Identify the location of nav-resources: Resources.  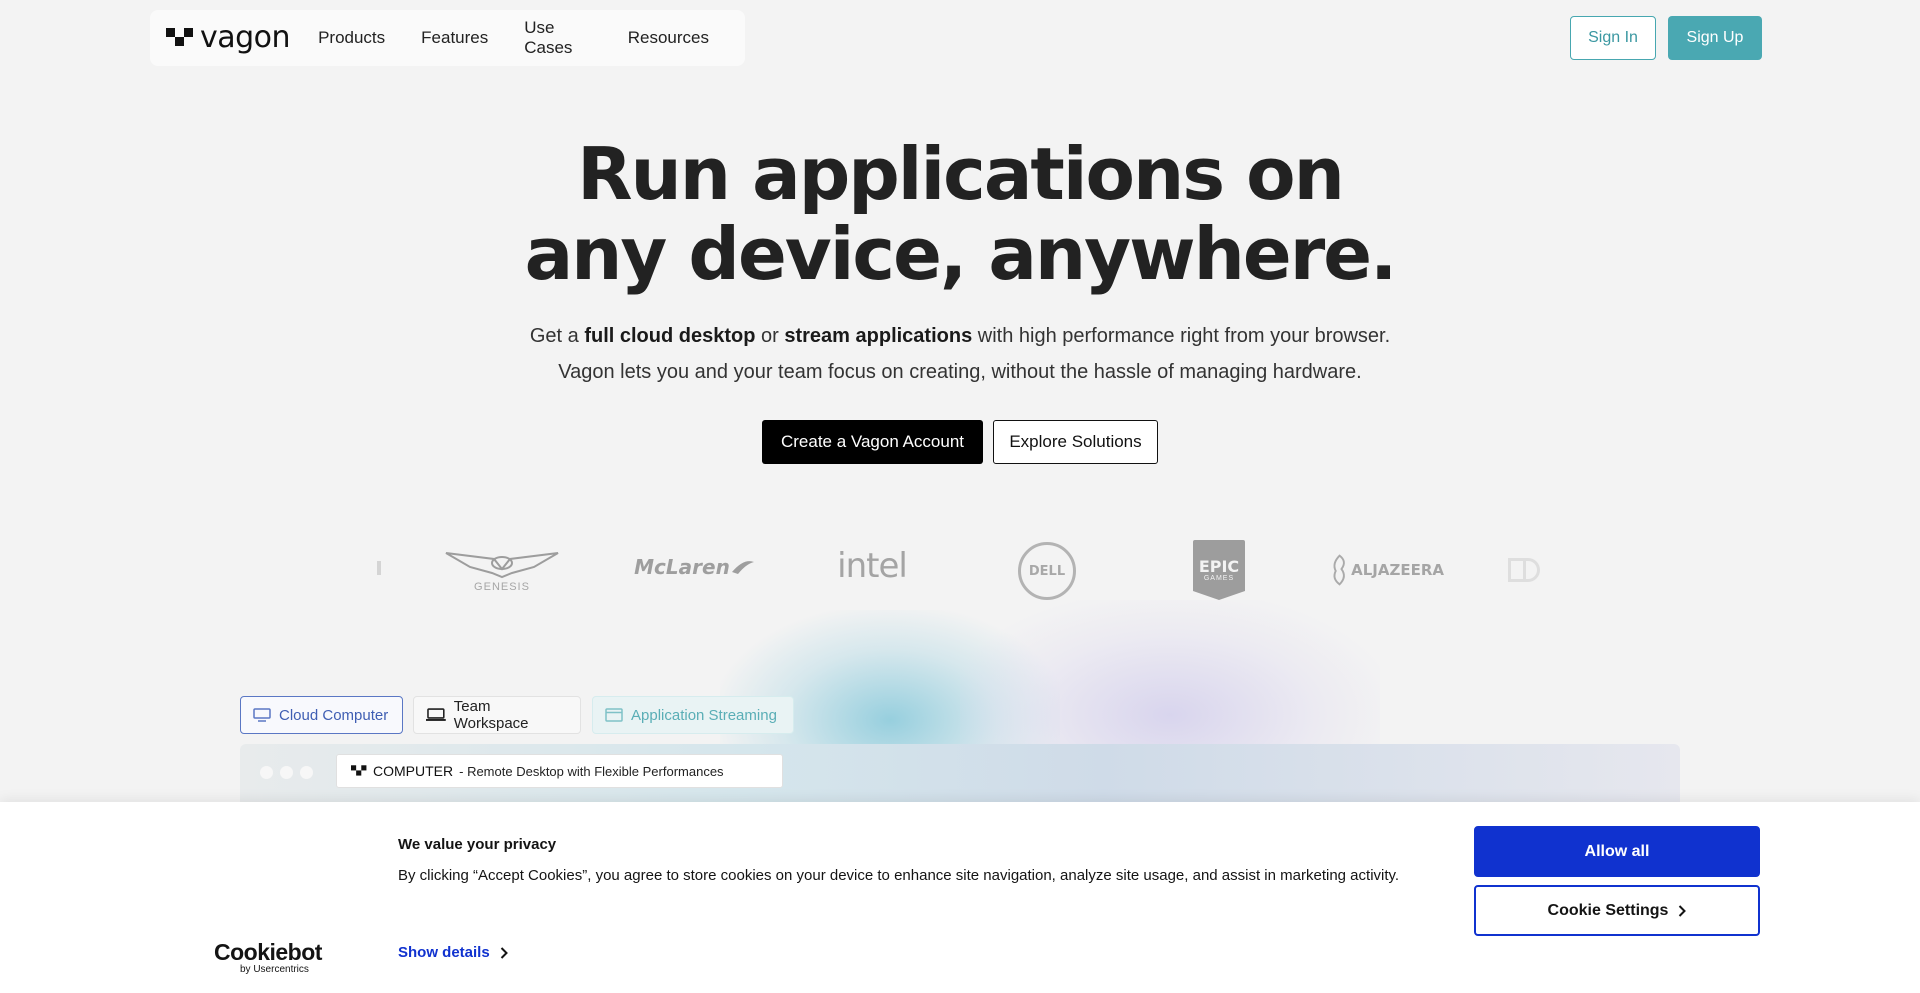
(668, 38).